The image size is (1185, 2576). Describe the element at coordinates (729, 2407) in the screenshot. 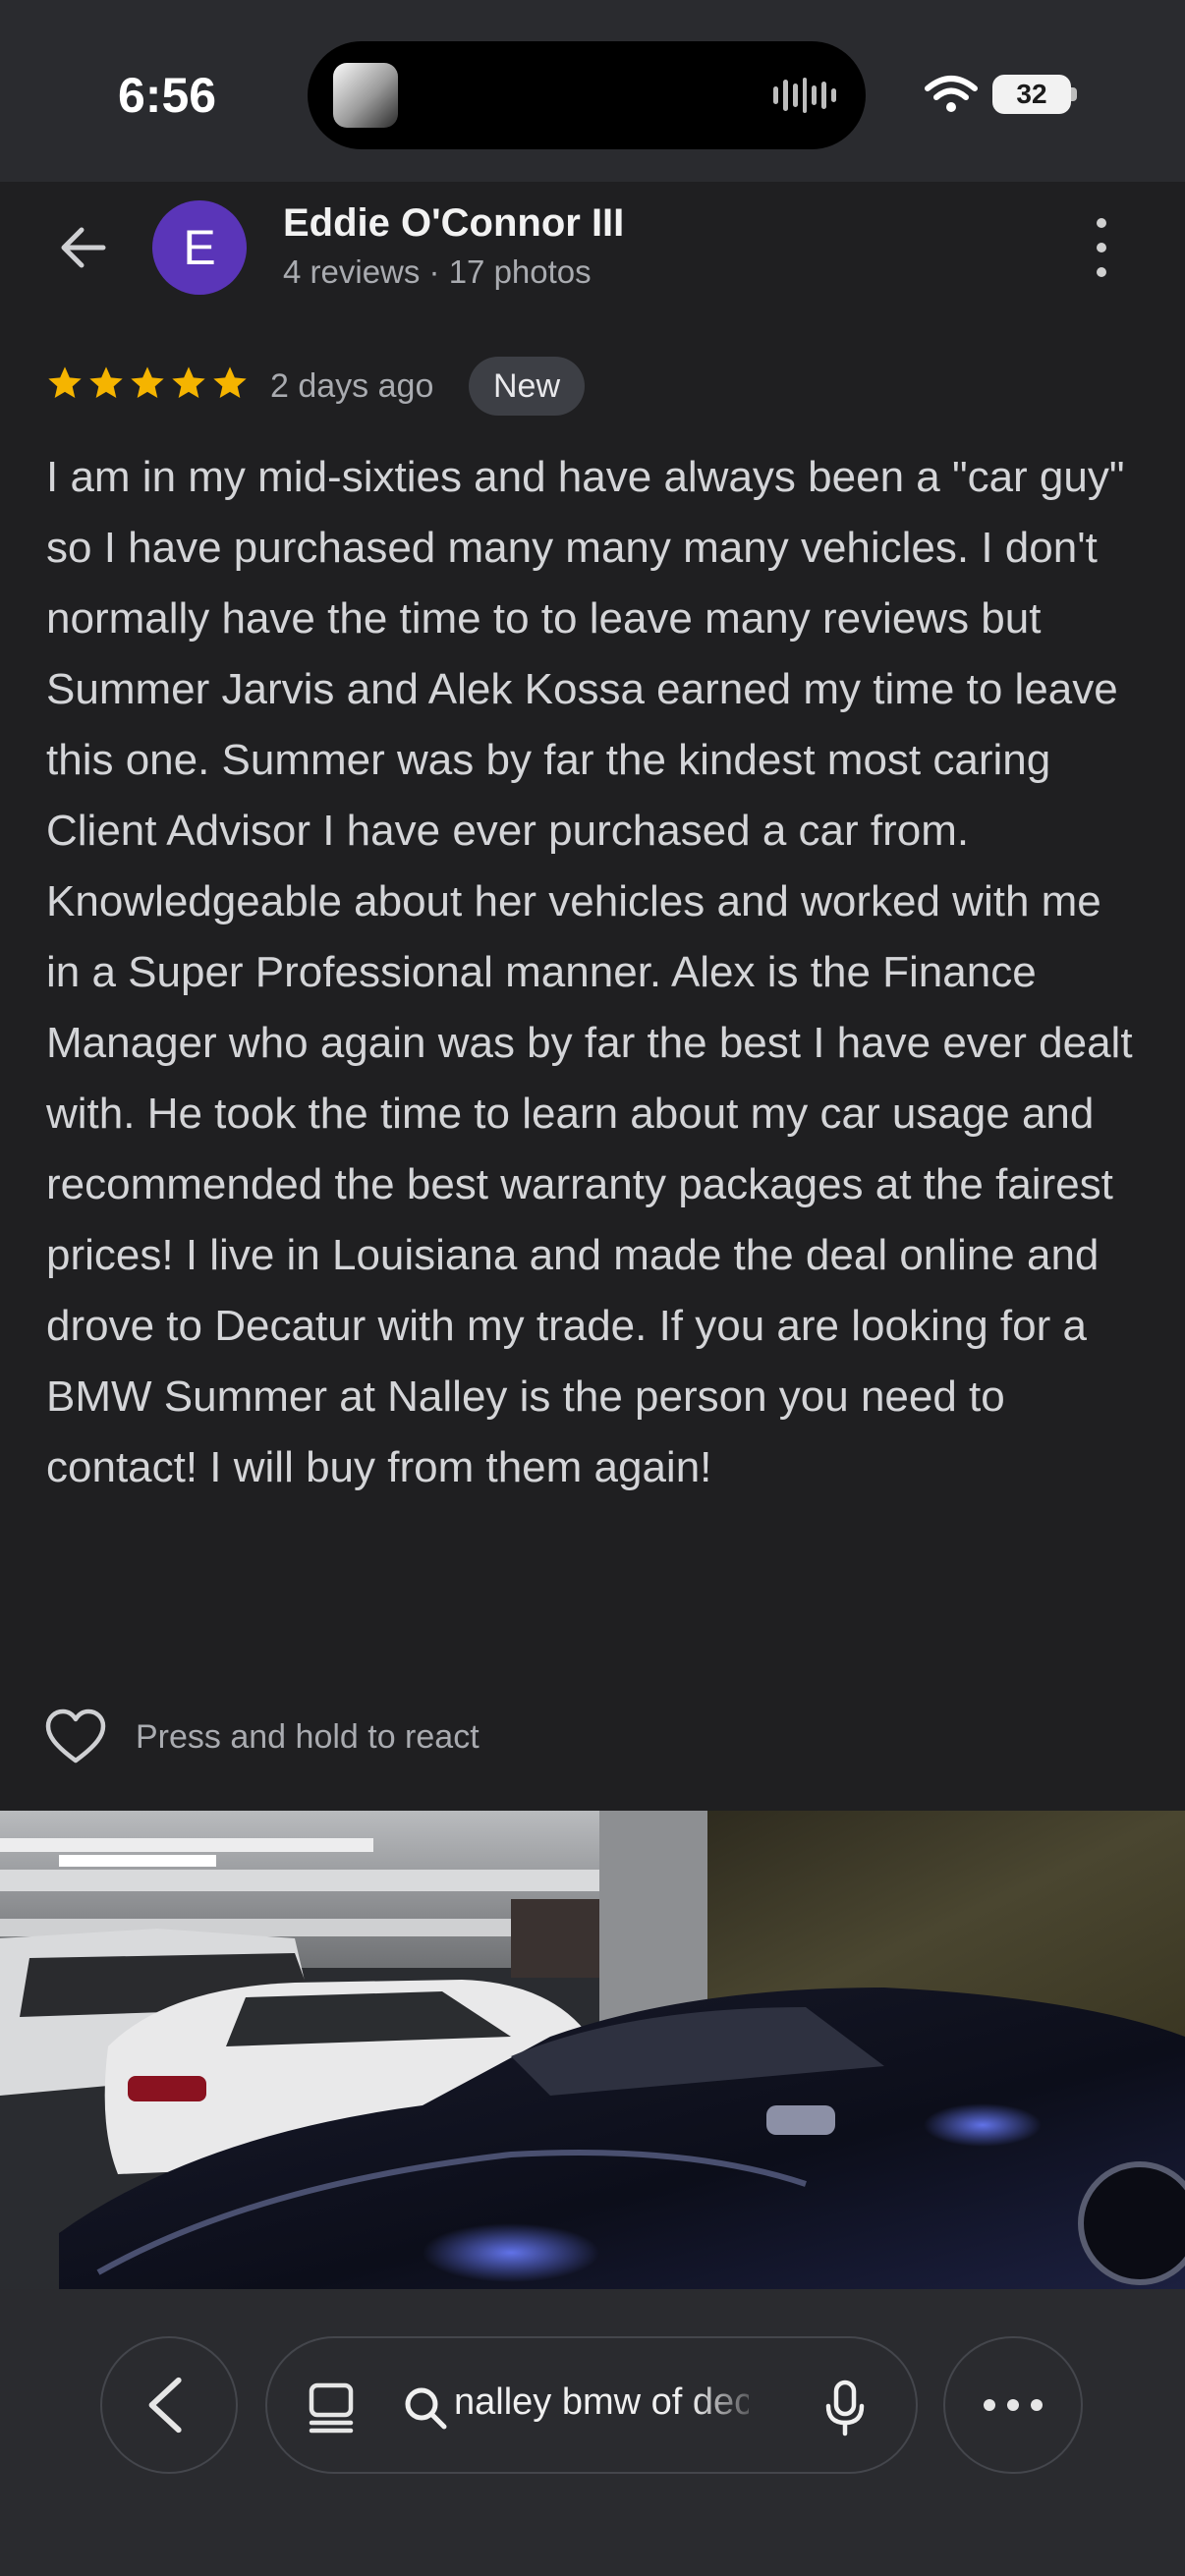

I see `address-bar-fade` at that location.